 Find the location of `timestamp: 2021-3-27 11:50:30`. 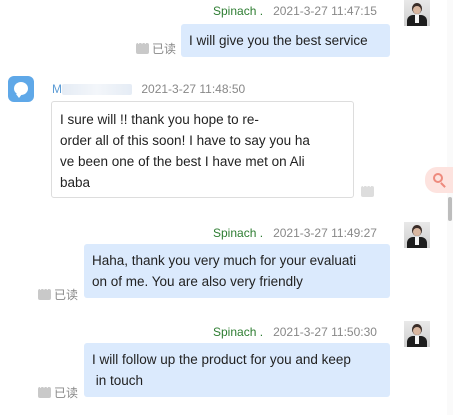

timestamp: 2021-3-27 11:50:30 is located at coordinates (325, 332).